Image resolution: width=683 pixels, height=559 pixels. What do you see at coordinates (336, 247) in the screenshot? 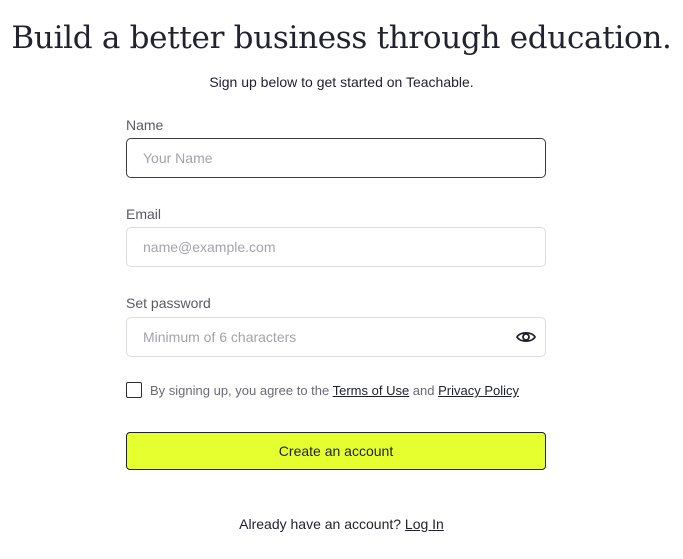
I see `email-field` at bounding box center [336, 247].